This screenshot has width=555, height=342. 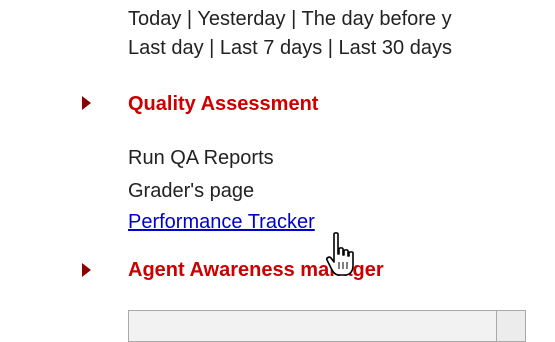 I want to click on period-links-row-2: Last day | Last 7 days | Last 30 days, so click(x=290, y=48).